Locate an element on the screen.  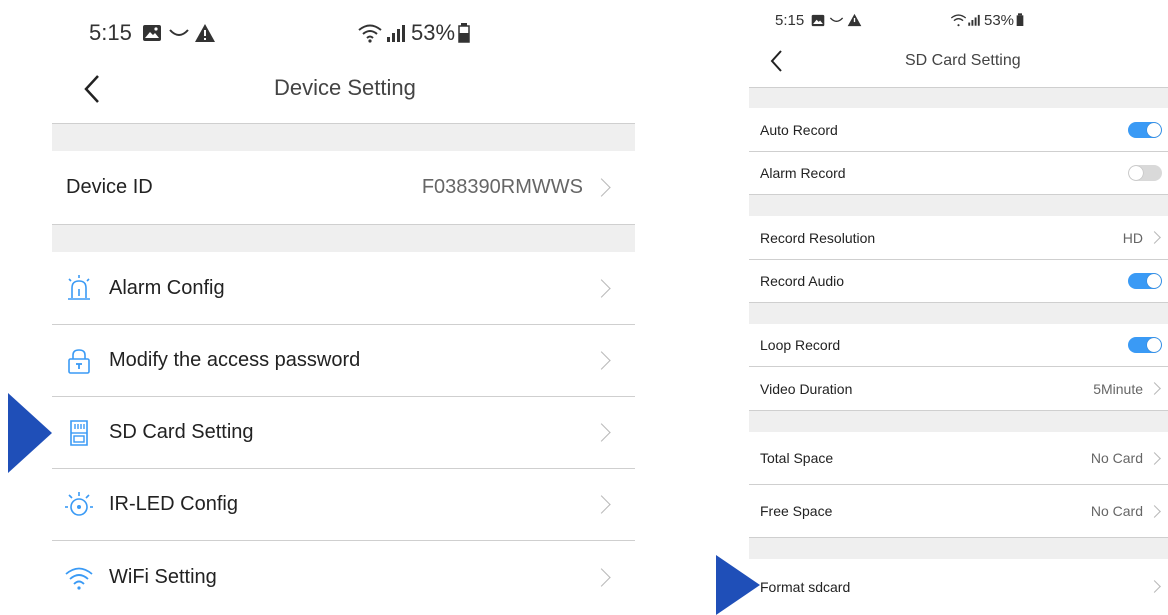
loop-record-row: Loop Record is located at coordinates (958, 345).